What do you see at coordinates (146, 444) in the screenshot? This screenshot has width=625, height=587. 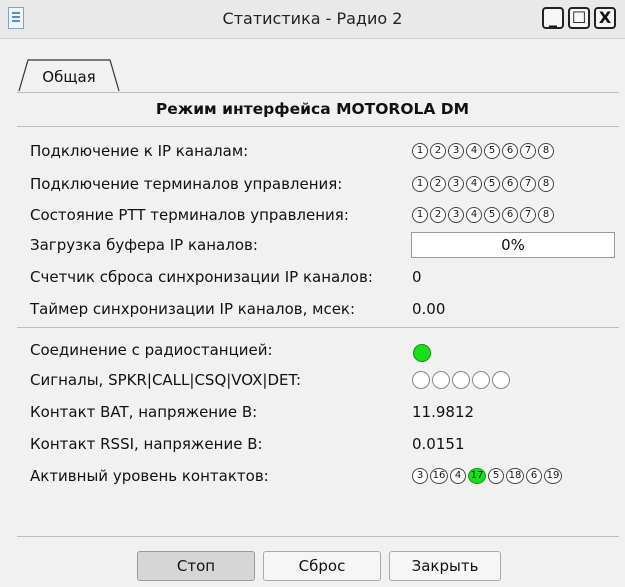 I see `rssi-contact-label: Контакт RSSI, напряжение В:` at bounding box center [146, 444].